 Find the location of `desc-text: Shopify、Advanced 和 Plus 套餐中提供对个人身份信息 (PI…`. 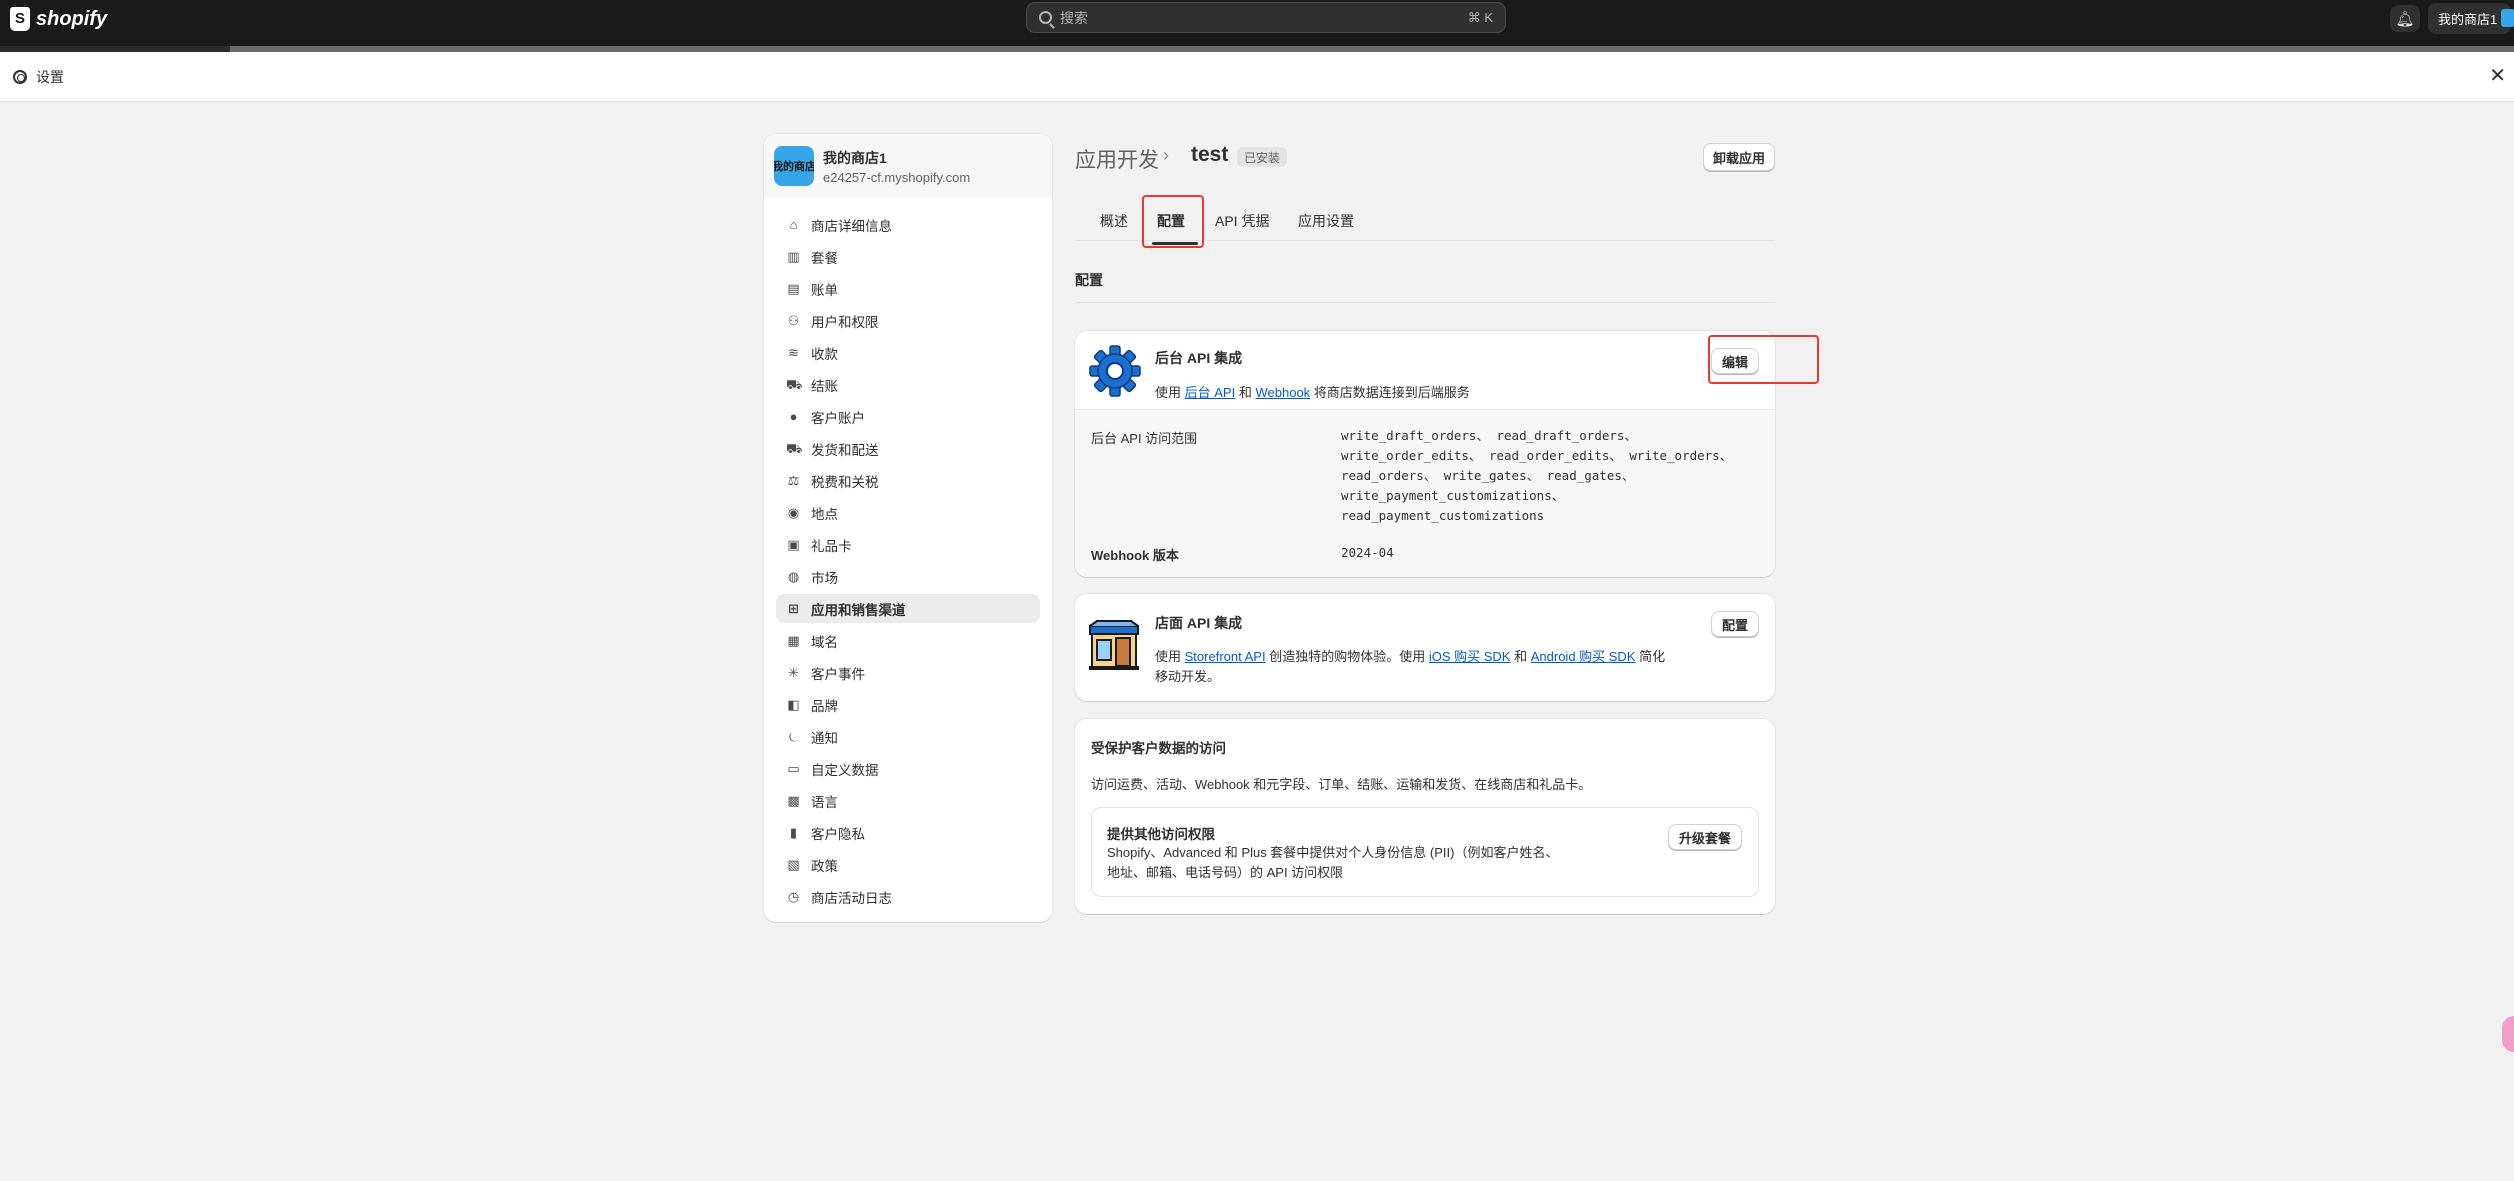

desc-text: Shopify、Advanced 和 Plus 套餐中提供对个人身份信息 (PI… is located at coordinates (1333, 852).